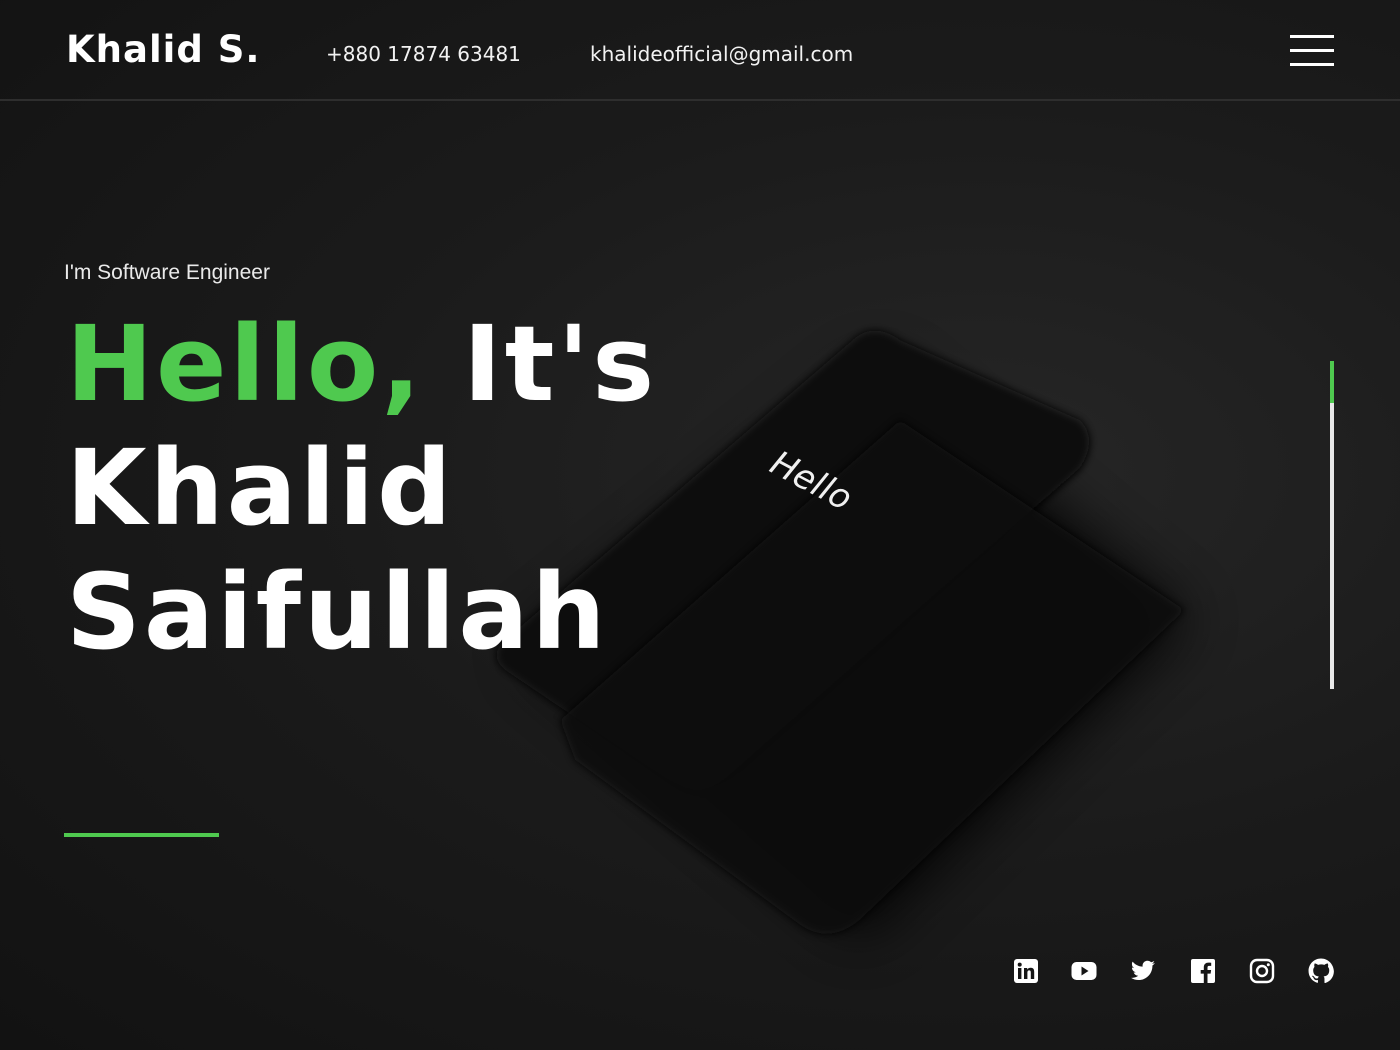 This screenshot has height=1050, width=1400. Describe the element at coordinates (1332, 525) in the screenshot. I see `slide-indicator` at that location.